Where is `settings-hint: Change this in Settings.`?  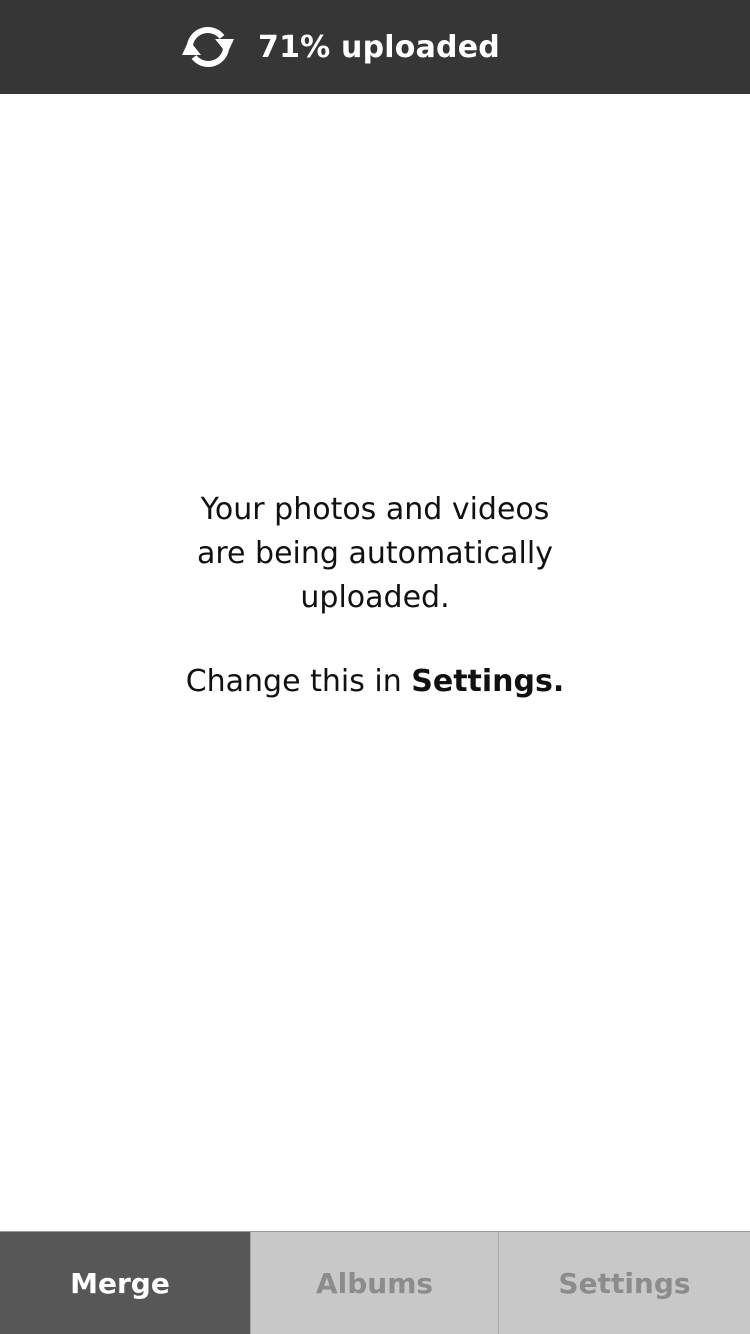
settings-hint: Change this in Settings. is located at coordinates (375, 682).